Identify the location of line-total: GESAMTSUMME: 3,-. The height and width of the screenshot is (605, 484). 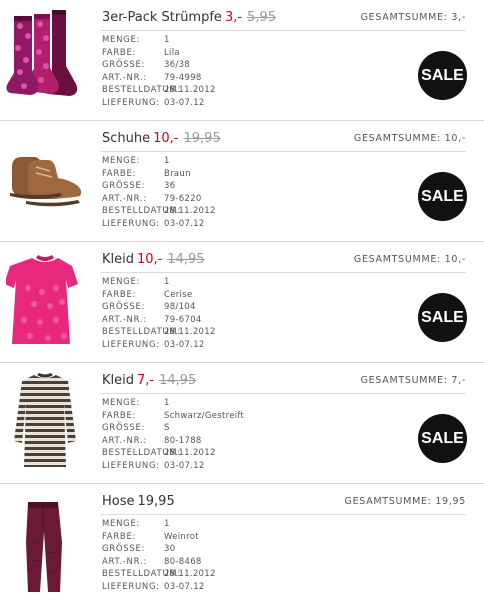
(413, 17).